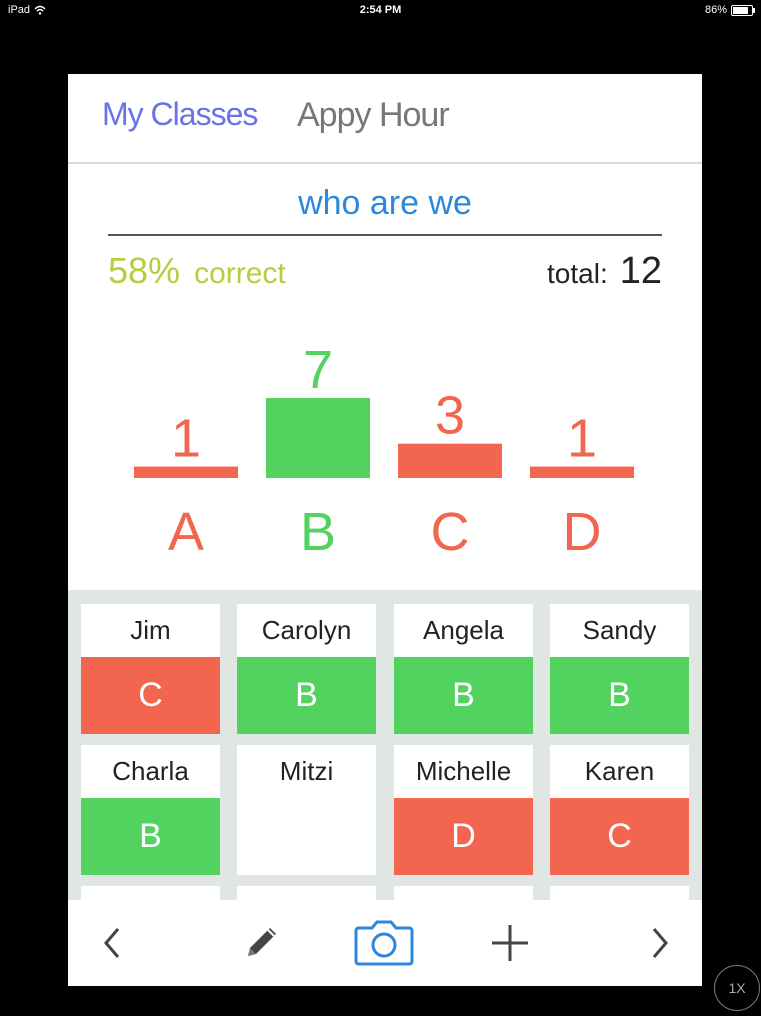 The image size is (761, 1016). What do you see at coordinates (384, 451) in the screenshot?
I see `answer-chart: 1 A 7 B 3 C 1 D` at bounding box center [384, 451].